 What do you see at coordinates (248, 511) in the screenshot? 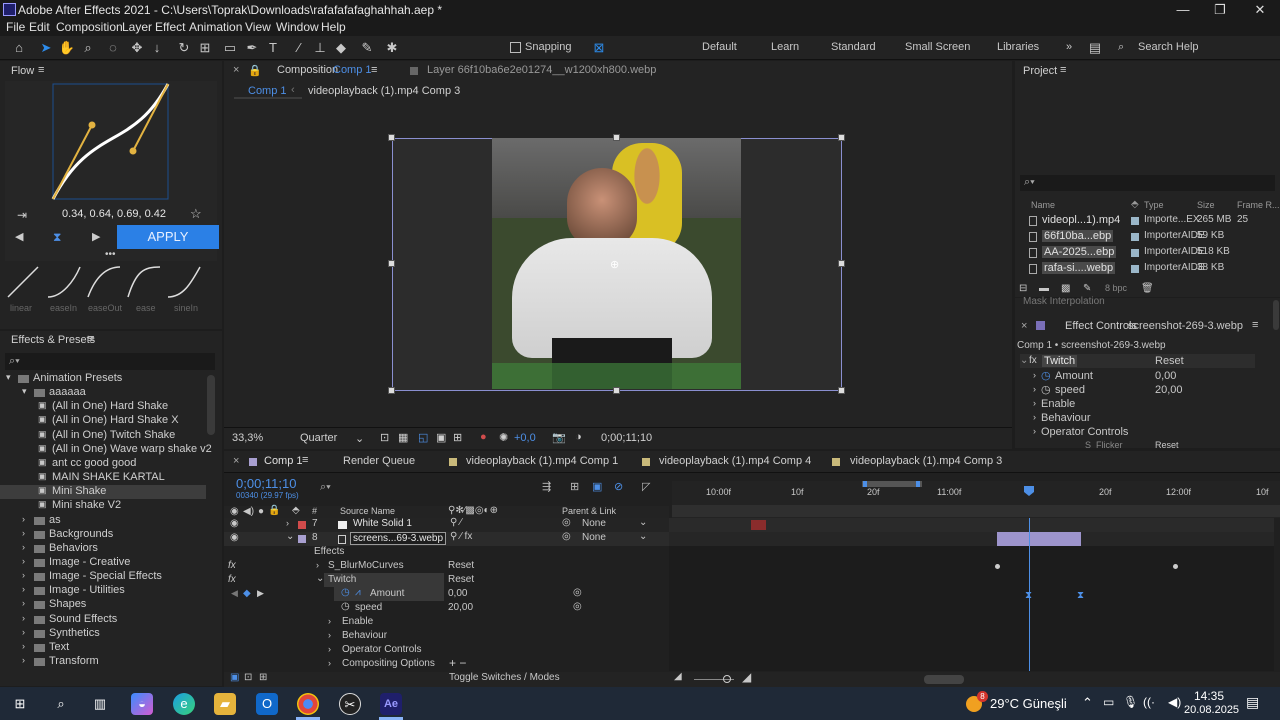
I see `audio-toggle-icon: ◀)` at bounding box center [248, 511].